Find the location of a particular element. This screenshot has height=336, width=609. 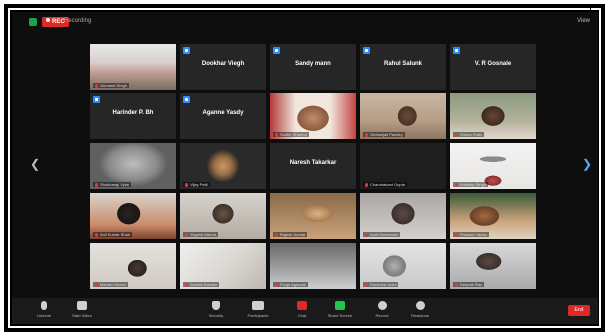

participant-caption: Ravindra Joshi is located at coordinates (381, 284).